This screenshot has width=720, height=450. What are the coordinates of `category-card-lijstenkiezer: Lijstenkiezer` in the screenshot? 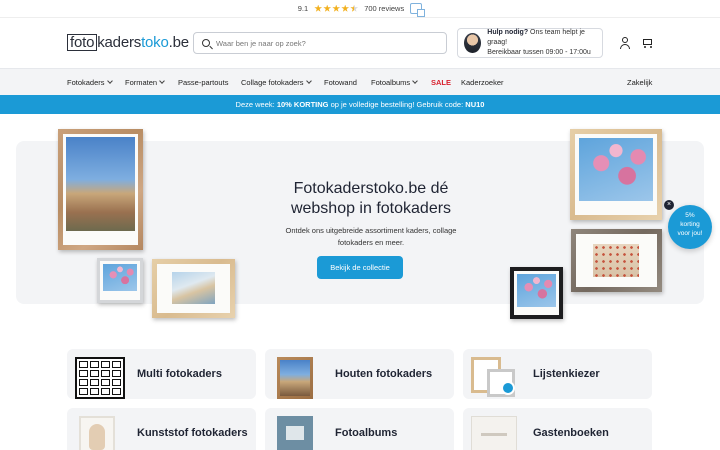 It's located at (557, 374).